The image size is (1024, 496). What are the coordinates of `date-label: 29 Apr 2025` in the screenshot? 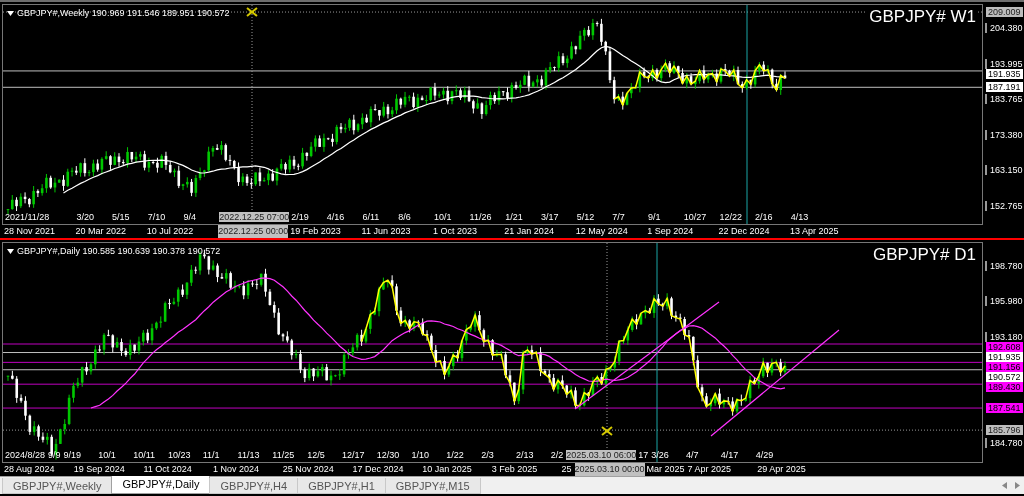 It's located at (782, 469).